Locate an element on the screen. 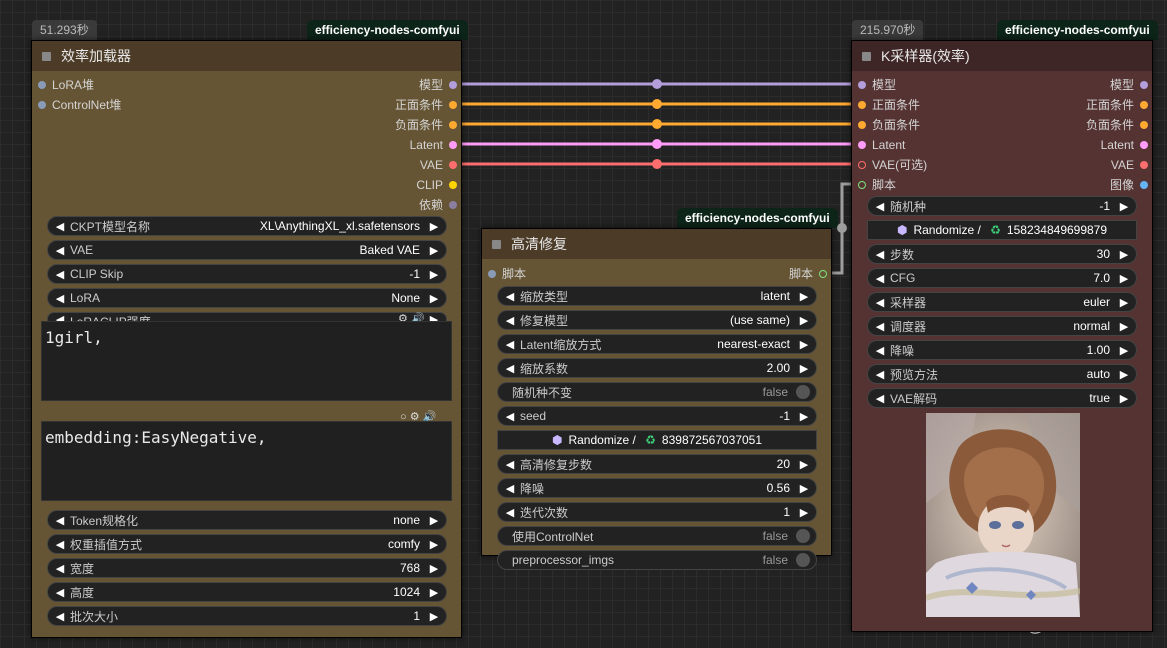 This screenshot has width=1167, height=648. widget-seed: ◀ 随机种 -1 ▶ is located at coordinates (1002, 206).